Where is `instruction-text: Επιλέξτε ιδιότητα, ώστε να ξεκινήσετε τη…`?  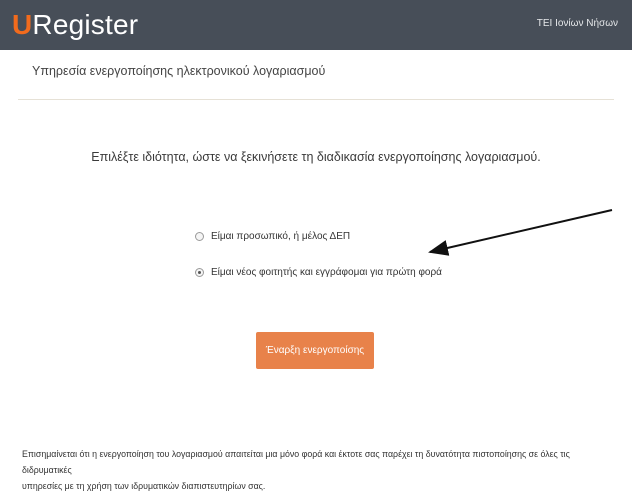
instruction-text: Επιλέξτε ιδιότητα, ώστε να ξεκινήσετε τη… is located at coordinates (316, 157).